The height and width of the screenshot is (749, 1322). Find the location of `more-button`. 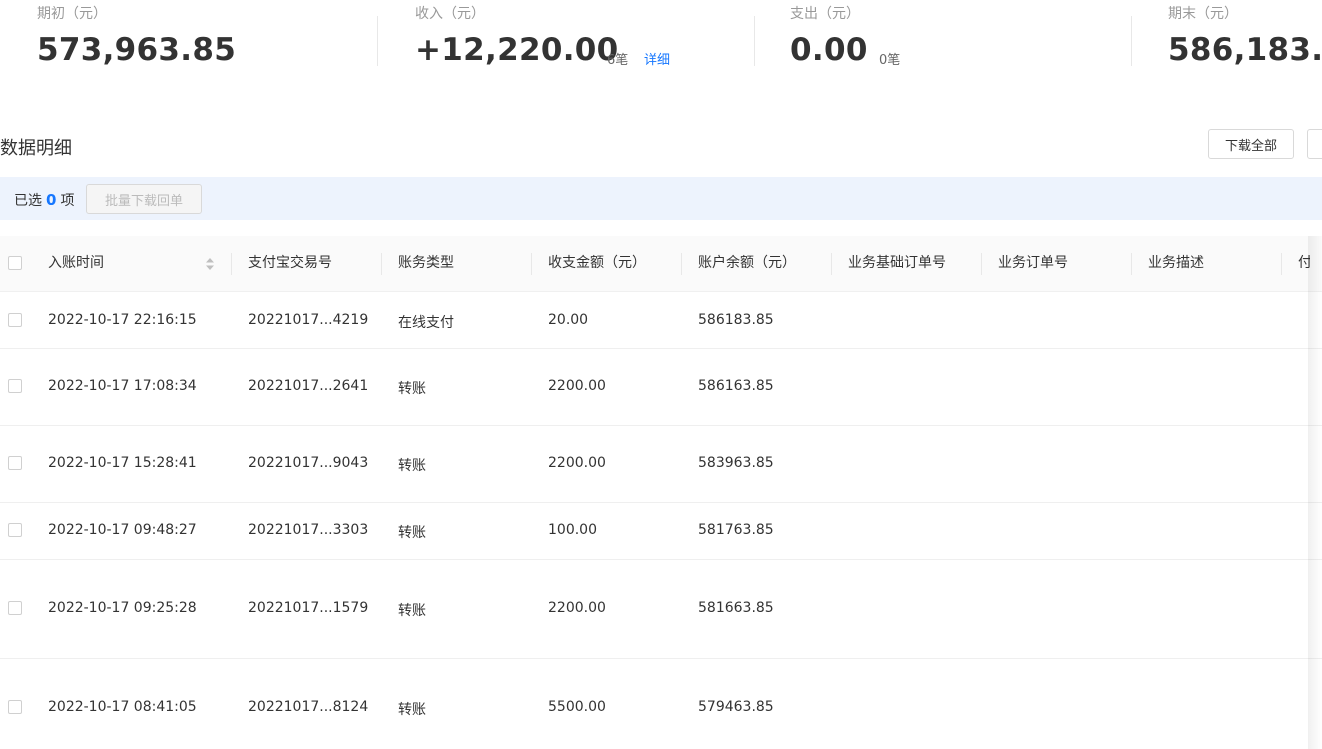

more-button is located at coordinates (1314, 144).